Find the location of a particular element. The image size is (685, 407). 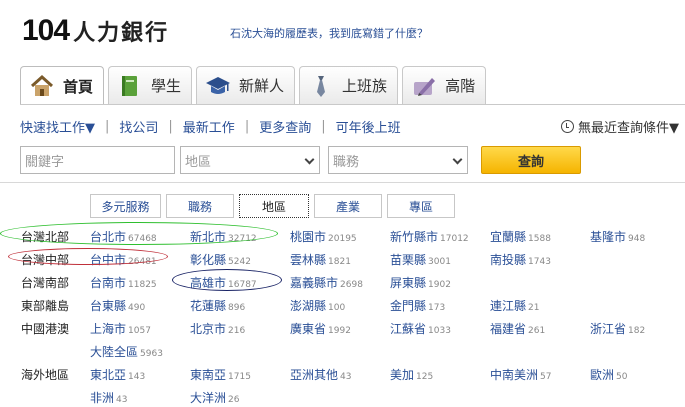

city-link: 非洲 43 is located at coordinates (108, 397).